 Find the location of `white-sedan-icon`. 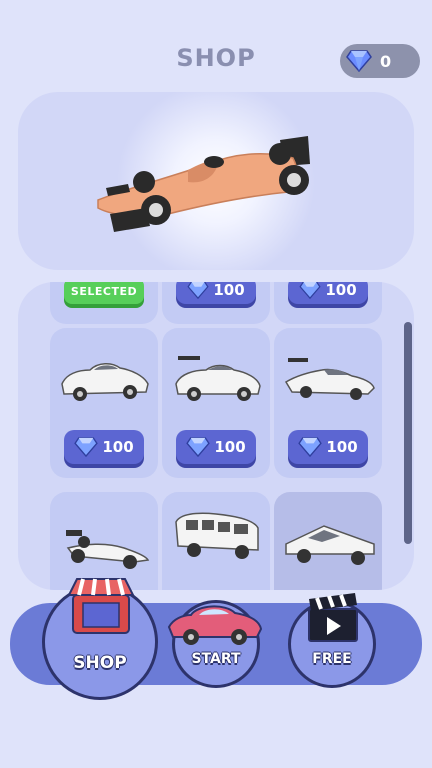

white-sedan-icon is located at coordinates (105, 382).